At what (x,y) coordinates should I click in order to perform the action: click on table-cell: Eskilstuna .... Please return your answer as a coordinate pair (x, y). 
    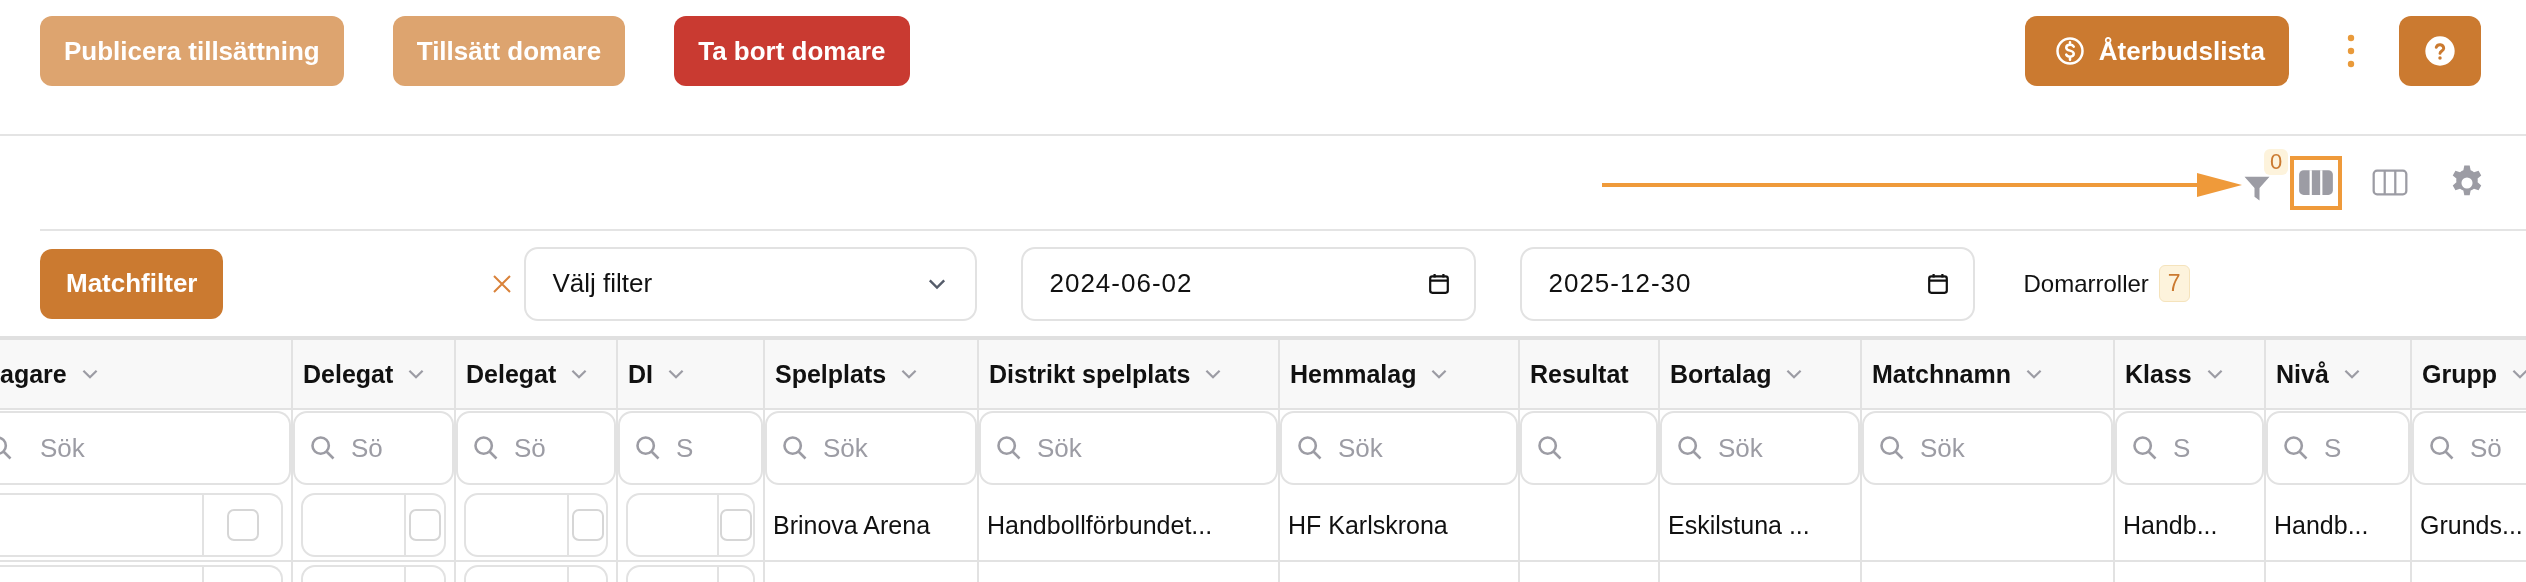
    Looking at the image, I should click on (1761, 526).